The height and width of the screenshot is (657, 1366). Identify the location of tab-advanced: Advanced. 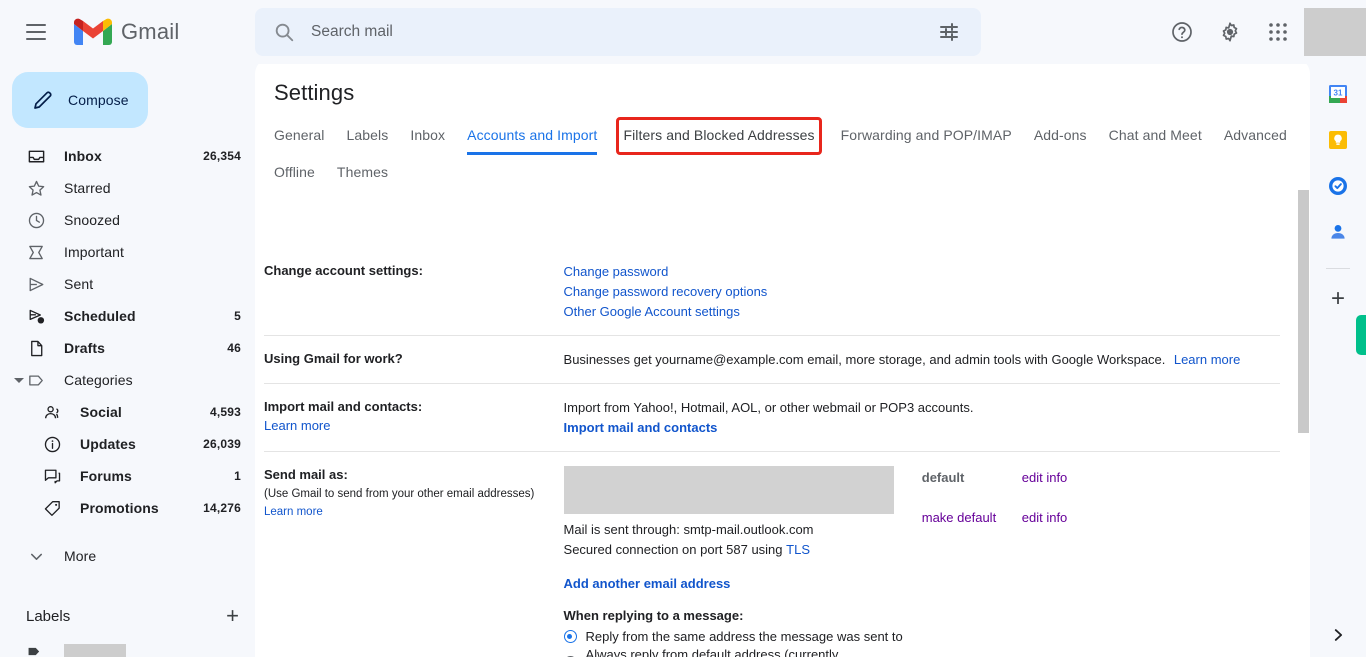
(1255, 136).